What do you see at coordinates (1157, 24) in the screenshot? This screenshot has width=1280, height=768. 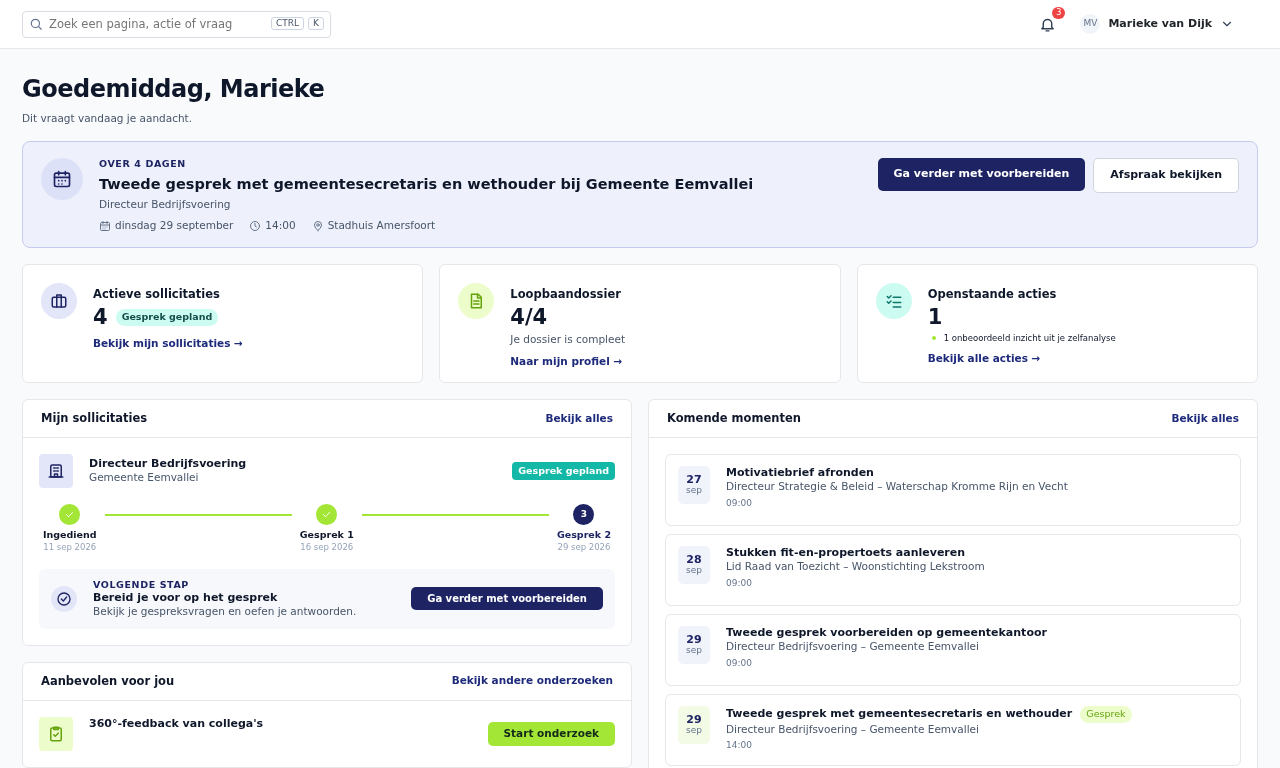 I see `user-menu: MV Marieke van Dijk` at bounding box center [1157, 24].